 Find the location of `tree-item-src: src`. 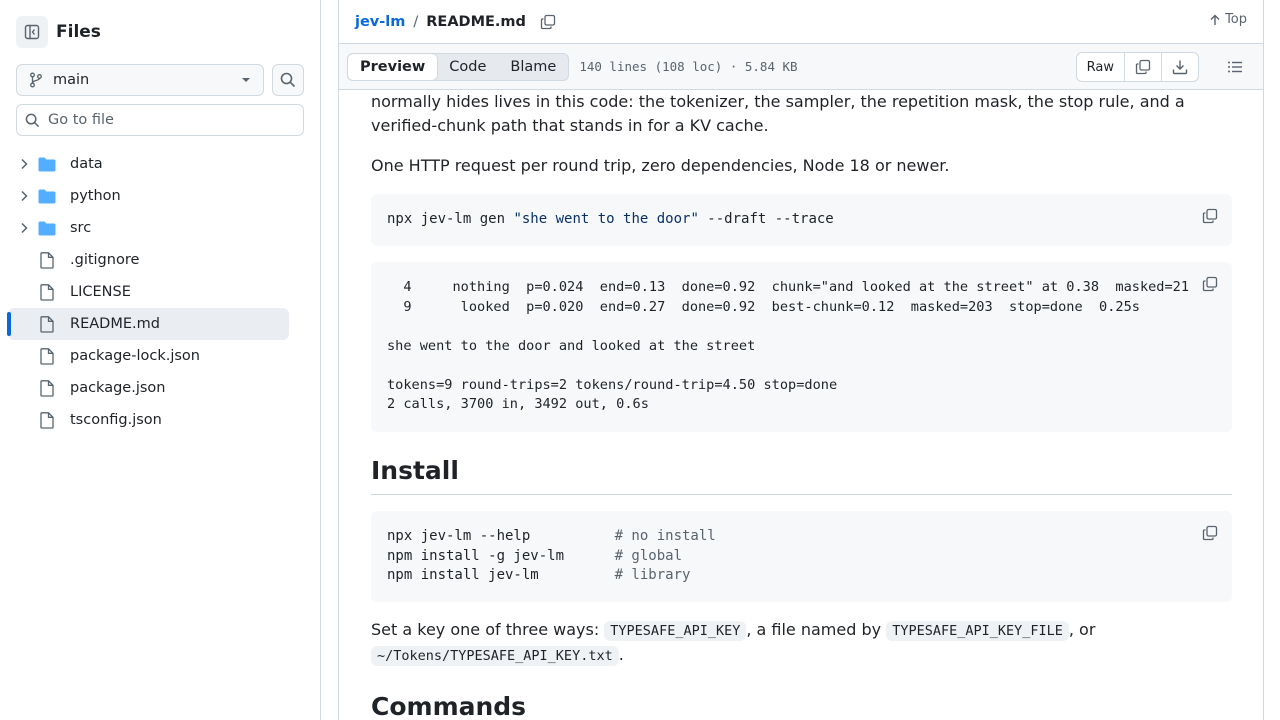

tree-item-src: src is located at coordinates (148, 228).